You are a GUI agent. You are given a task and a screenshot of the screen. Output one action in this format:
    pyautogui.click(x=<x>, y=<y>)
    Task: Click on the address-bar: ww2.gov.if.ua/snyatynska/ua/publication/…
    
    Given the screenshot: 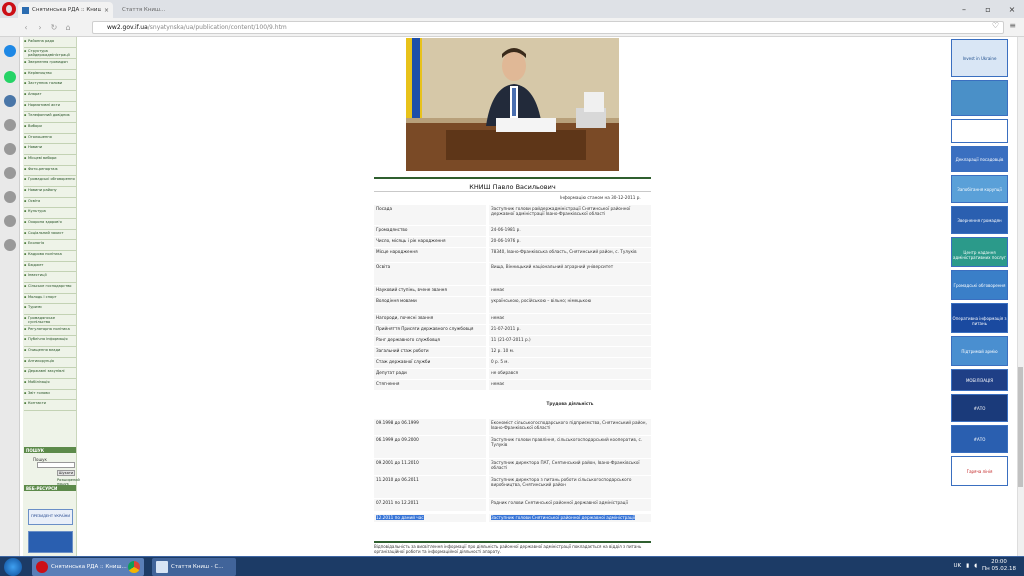 What is the action you would take?
    pyautogui.click(x=548, y=27)
    